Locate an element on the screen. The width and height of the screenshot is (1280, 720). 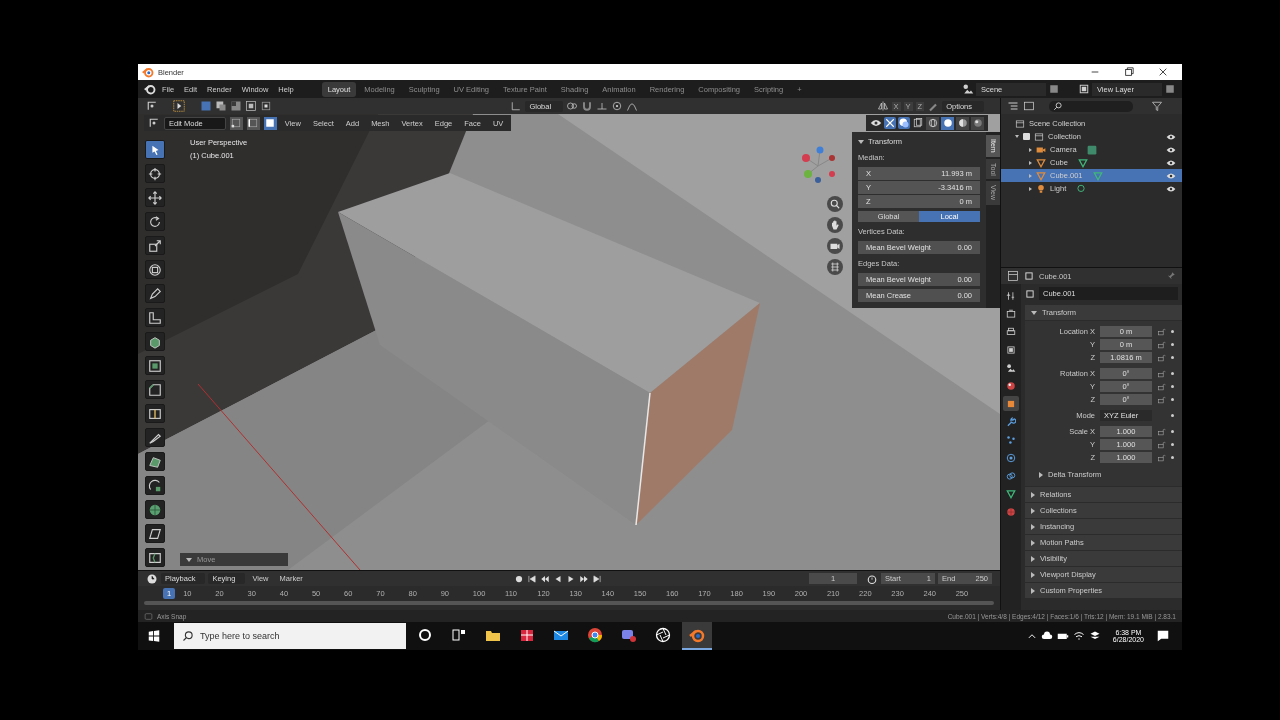
next-keyframe-icon is located at coordinates (583, 578).